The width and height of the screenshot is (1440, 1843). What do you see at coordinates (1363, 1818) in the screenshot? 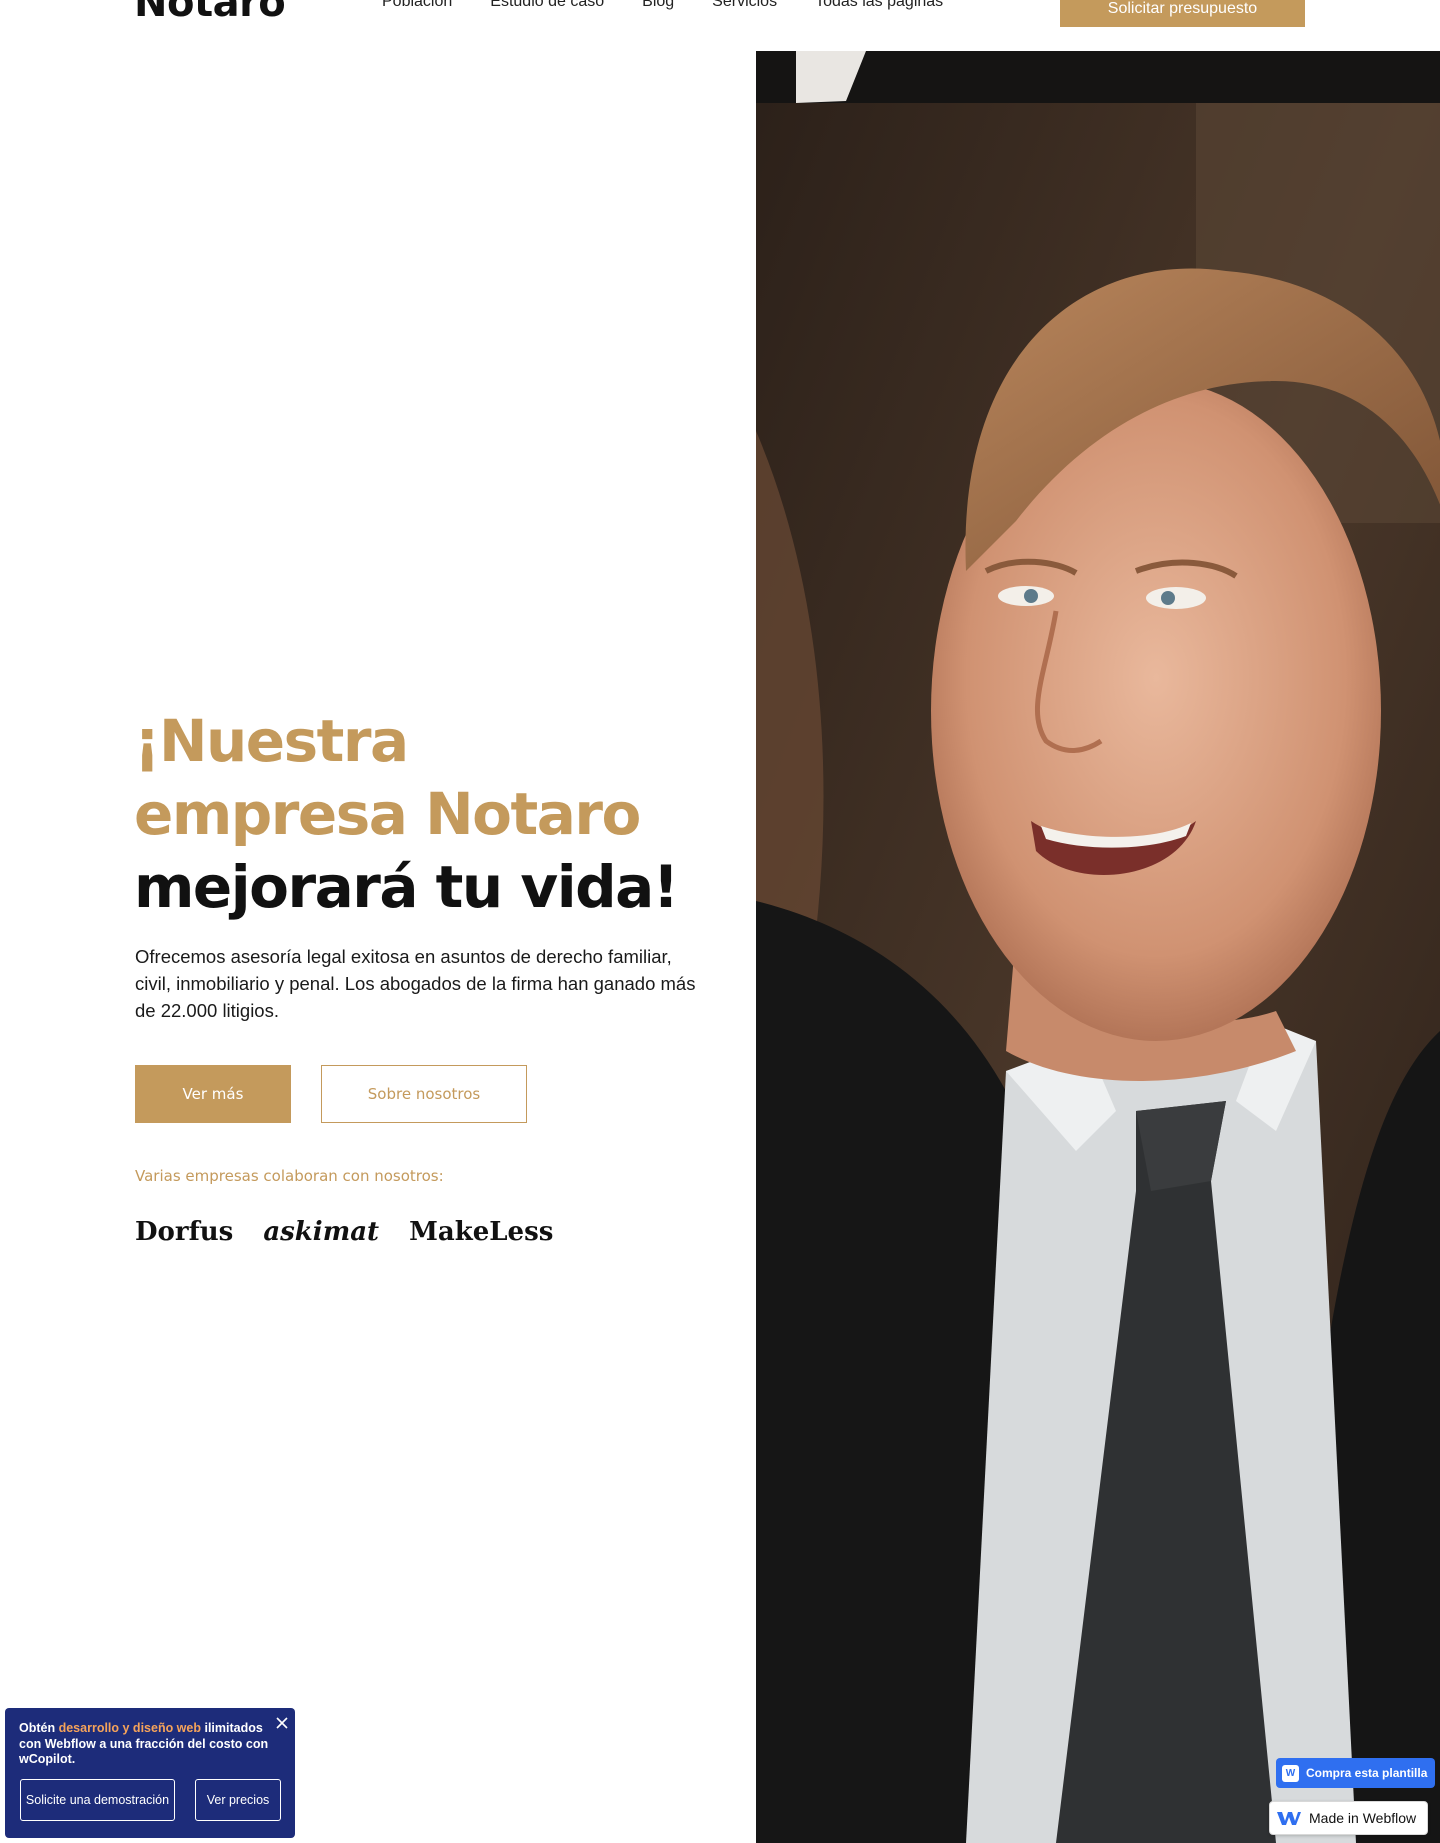
I see `made-in-webflow-label: Made in Webflow` at bounding box center [1363, 1818].